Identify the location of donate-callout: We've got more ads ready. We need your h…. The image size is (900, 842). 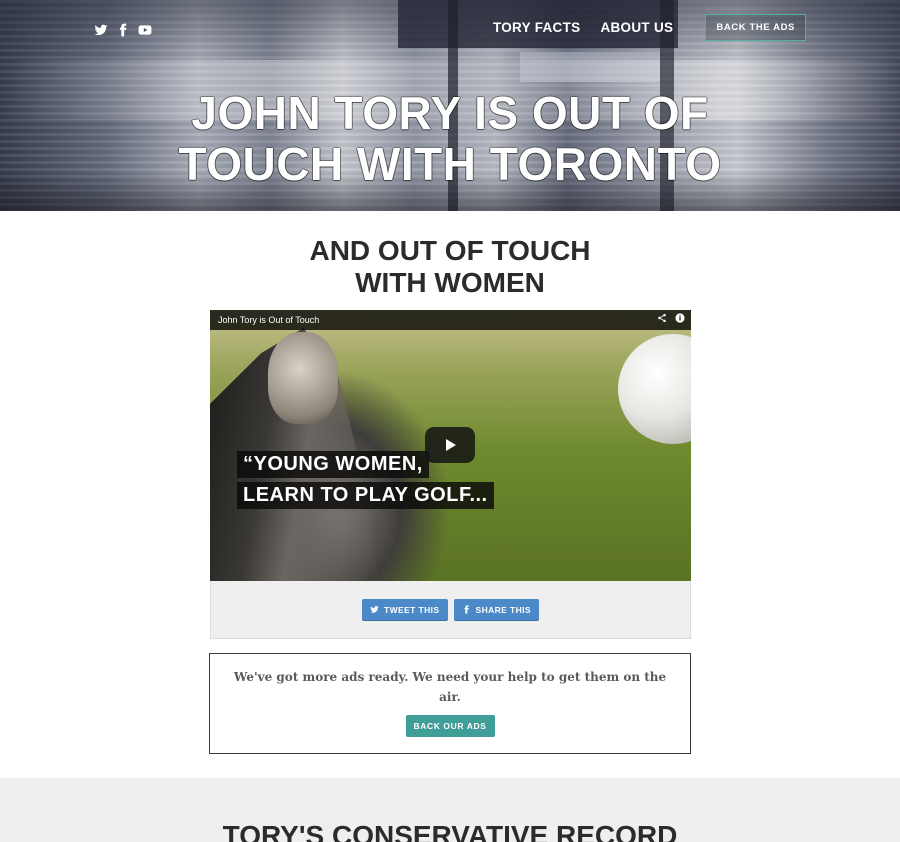
(450, 703).